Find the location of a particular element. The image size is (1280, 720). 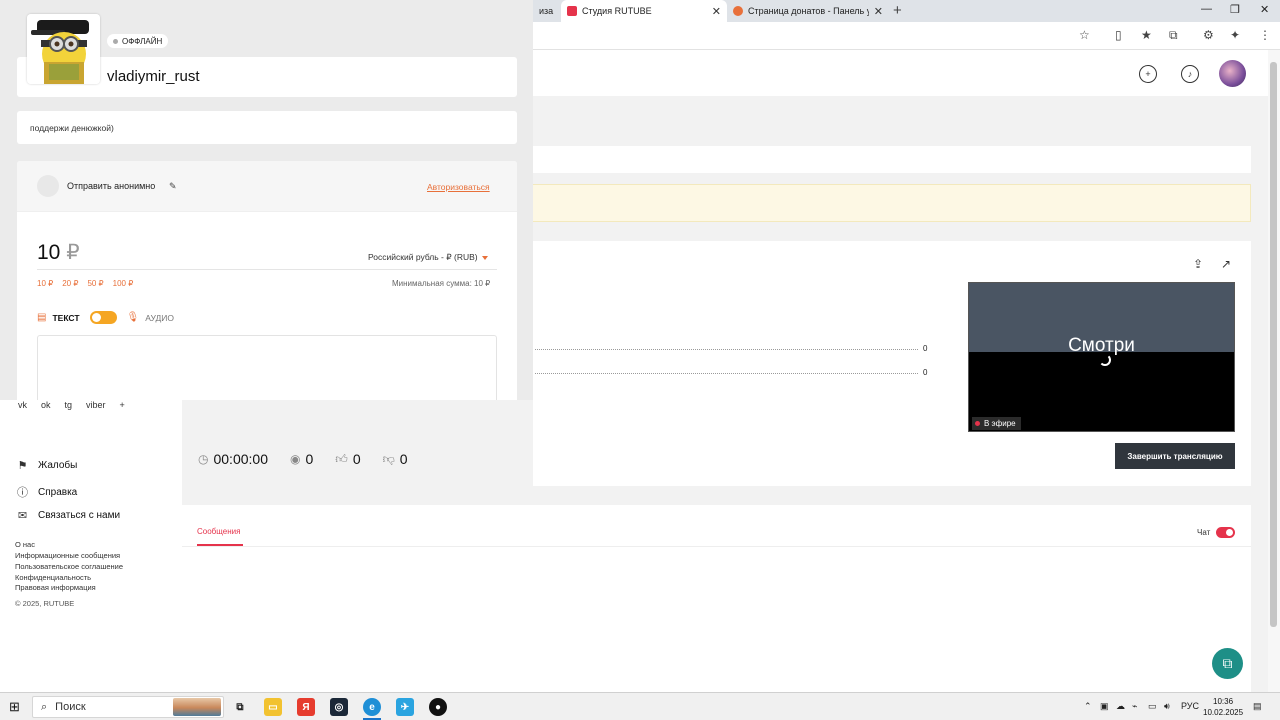

stream-preview: Смотри В эфире is located at coordinates (1101, 357).